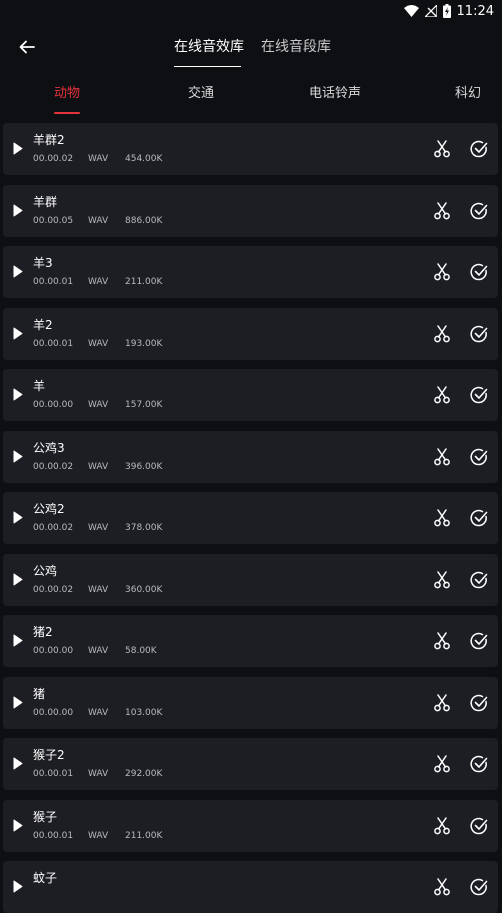 The height and width of the screenshot is (913, 502). I want to click on category-tab-ringtones: 电话铃声, so click(335, 94).